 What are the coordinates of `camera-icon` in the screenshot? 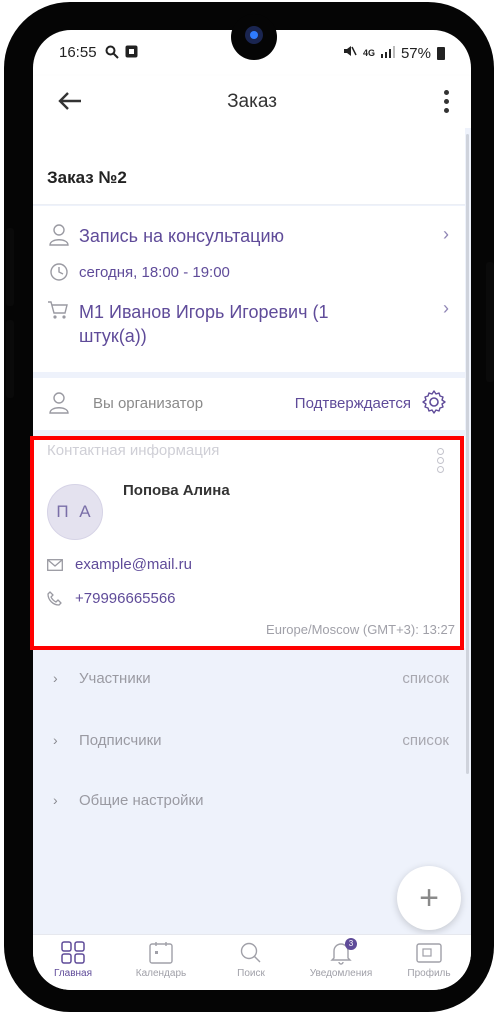 It's located at (254, 35).